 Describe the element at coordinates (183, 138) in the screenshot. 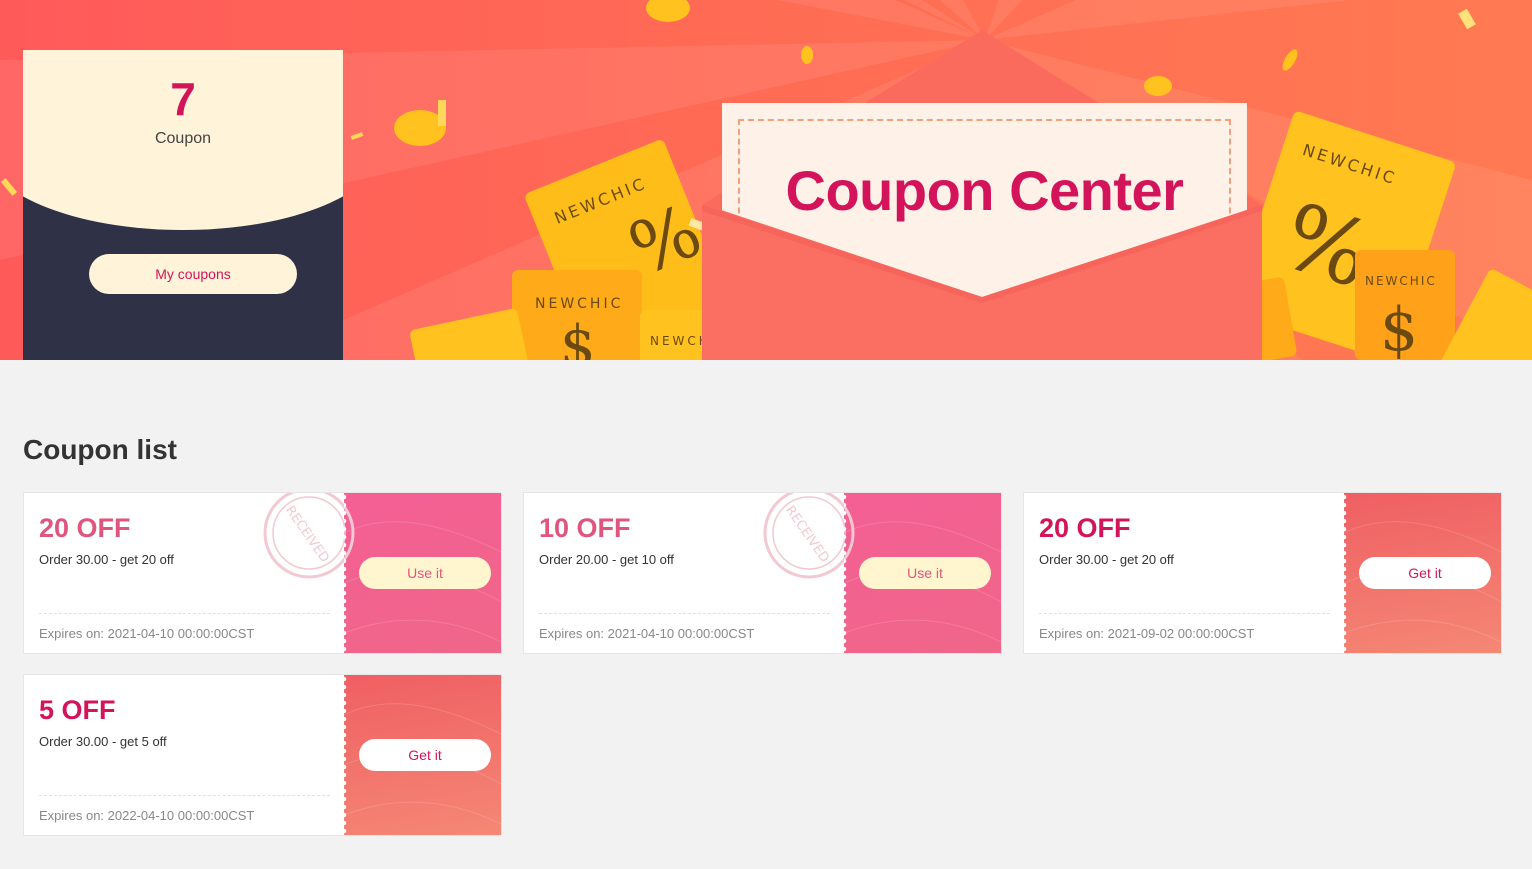

I see `coupon-count-label: Coupon` at that location.